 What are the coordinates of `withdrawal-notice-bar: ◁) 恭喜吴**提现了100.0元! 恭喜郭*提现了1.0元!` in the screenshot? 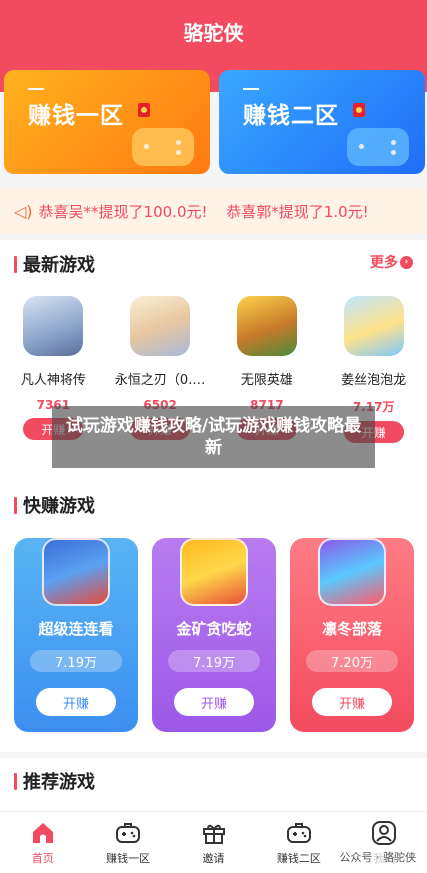 It's located at (213, 211).